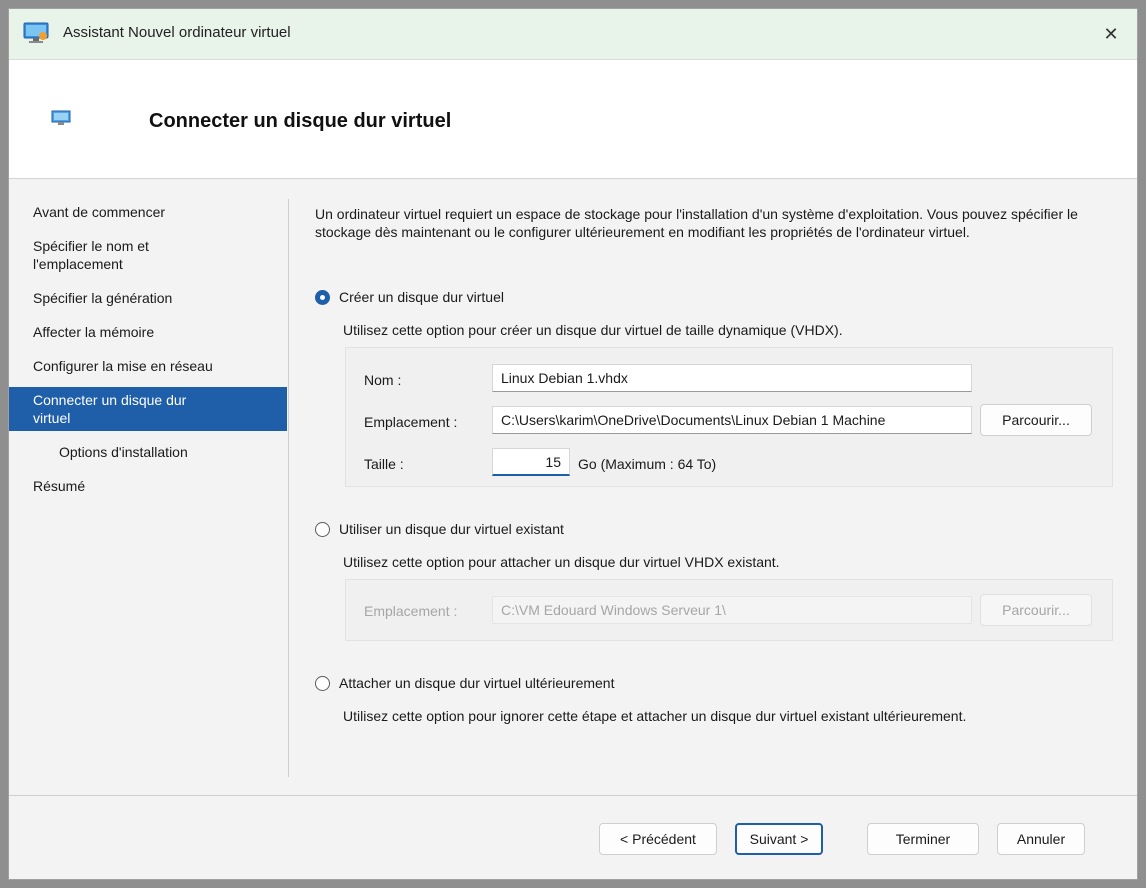  I want to click on size-input: 15, so click(531, 462).